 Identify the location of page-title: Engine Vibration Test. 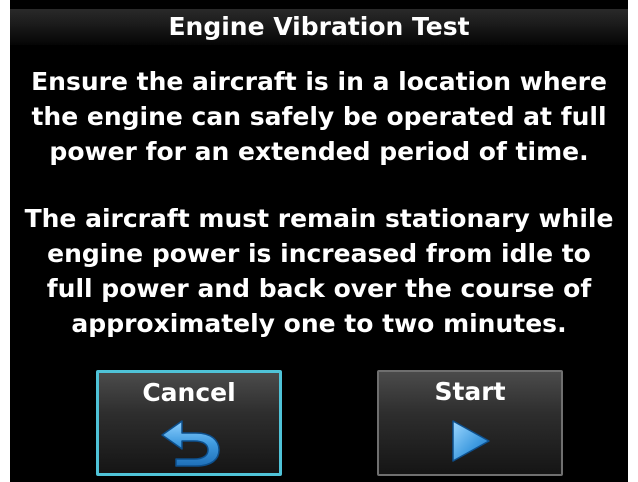
(319, 27).